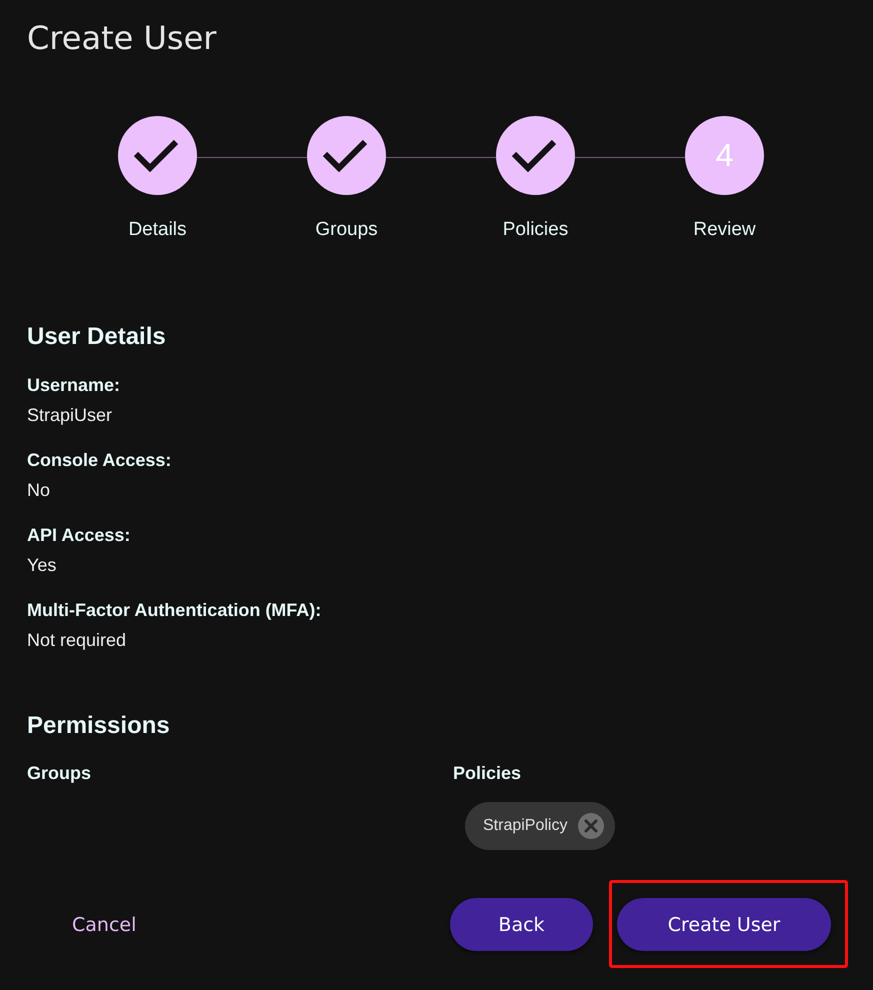 The height and width of the screenshot is (990, 873). What do you see at coordinates (724, 230) in the screenshot?
I see `step-label: Review` at bounding box center [724, 230].